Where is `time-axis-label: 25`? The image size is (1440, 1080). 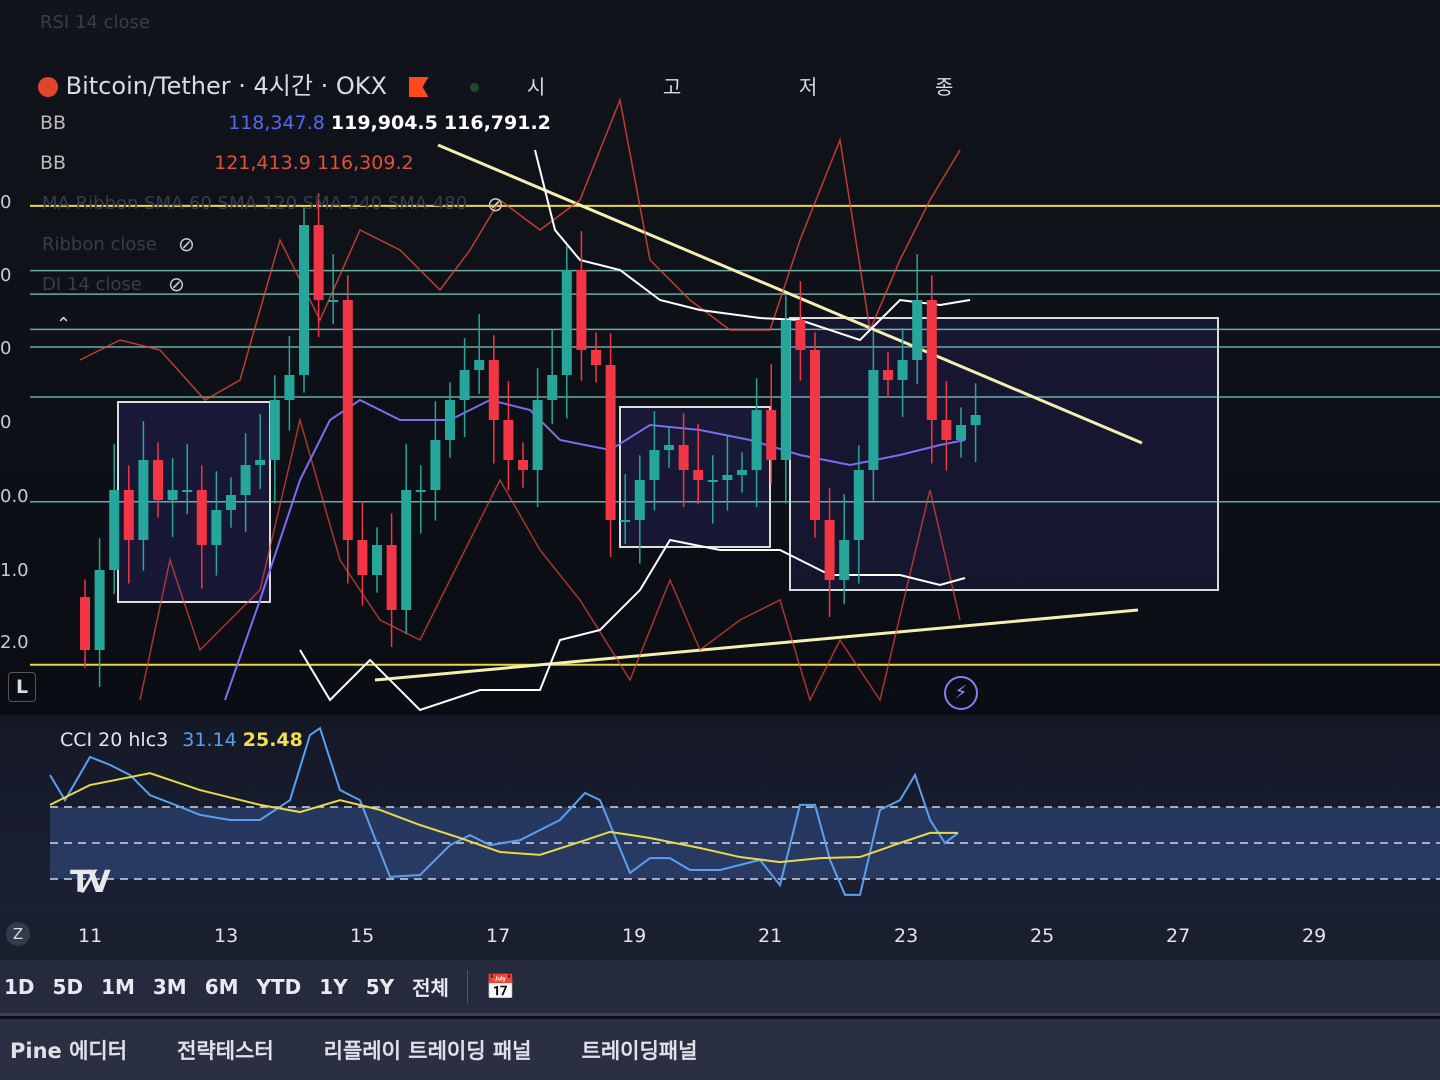 time-axis-label: 25 is located at coordinates (1042, 936).